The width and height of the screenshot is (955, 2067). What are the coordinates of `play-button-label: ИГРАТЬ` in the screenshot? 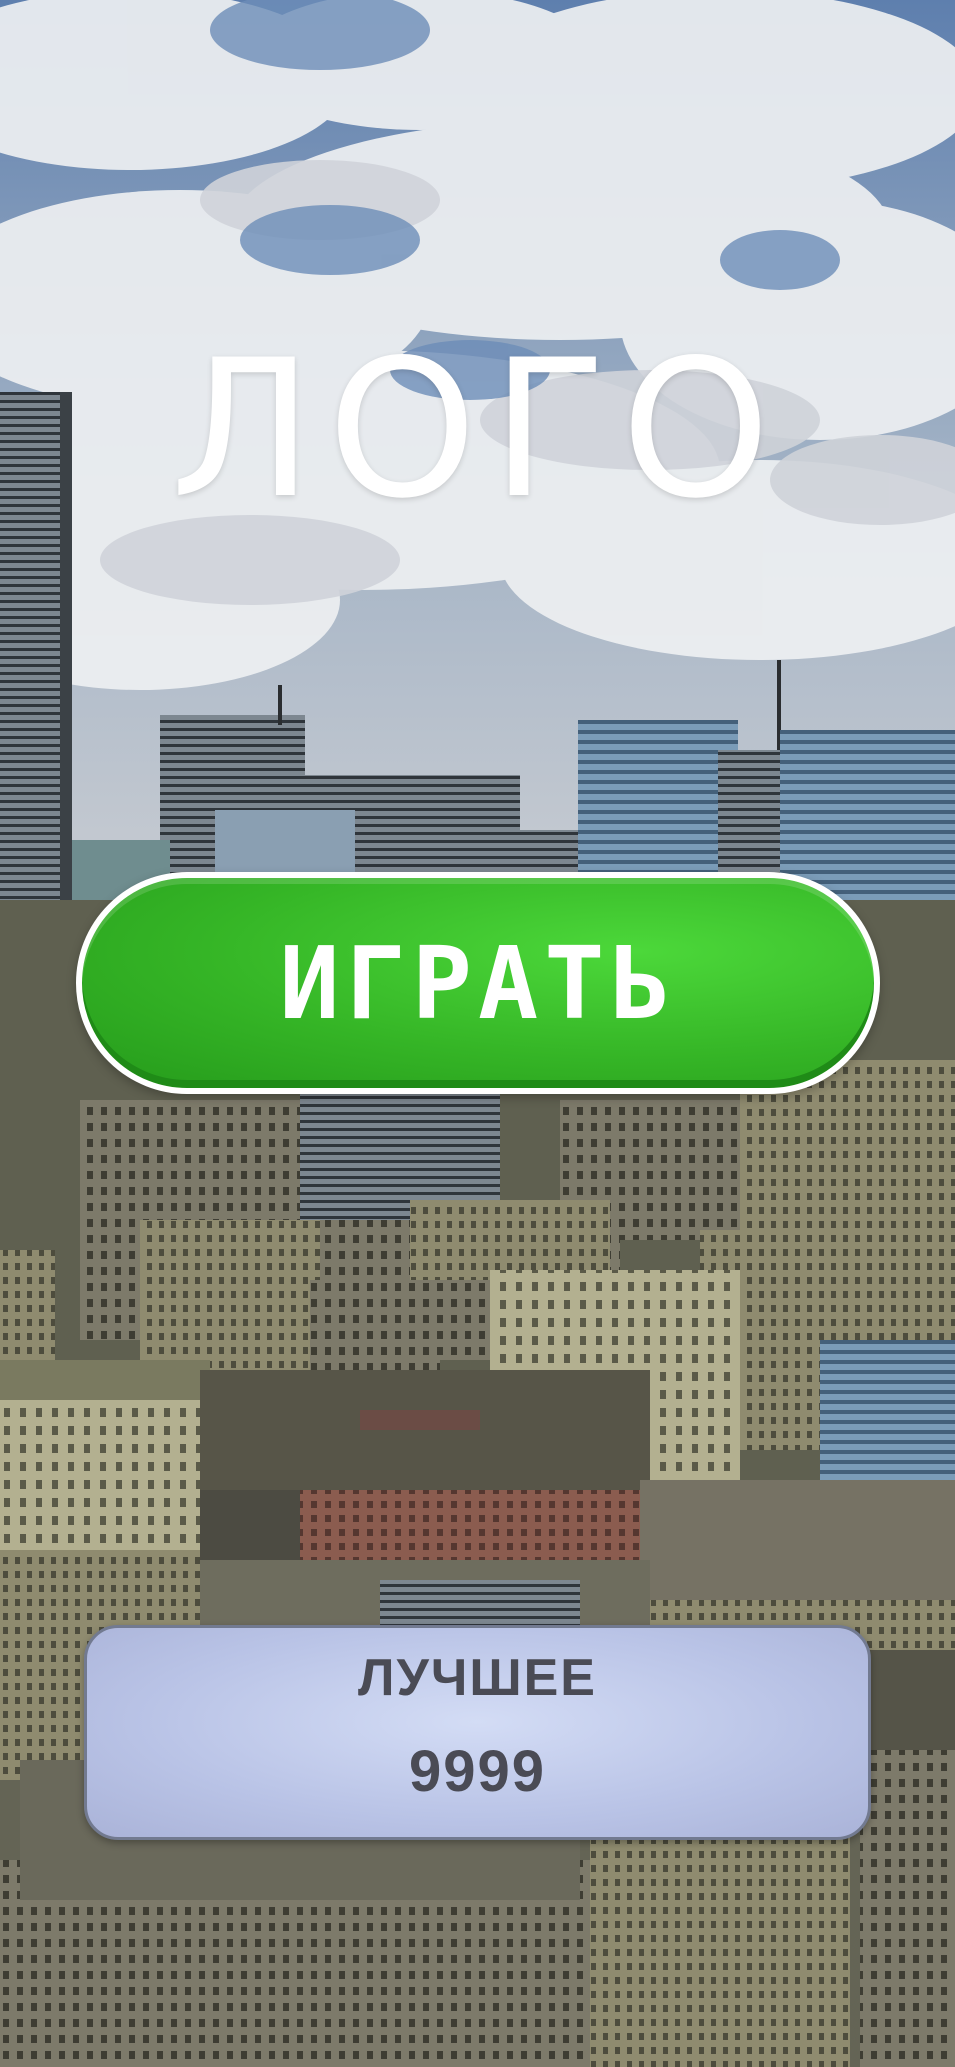 It's located at (478, 983).